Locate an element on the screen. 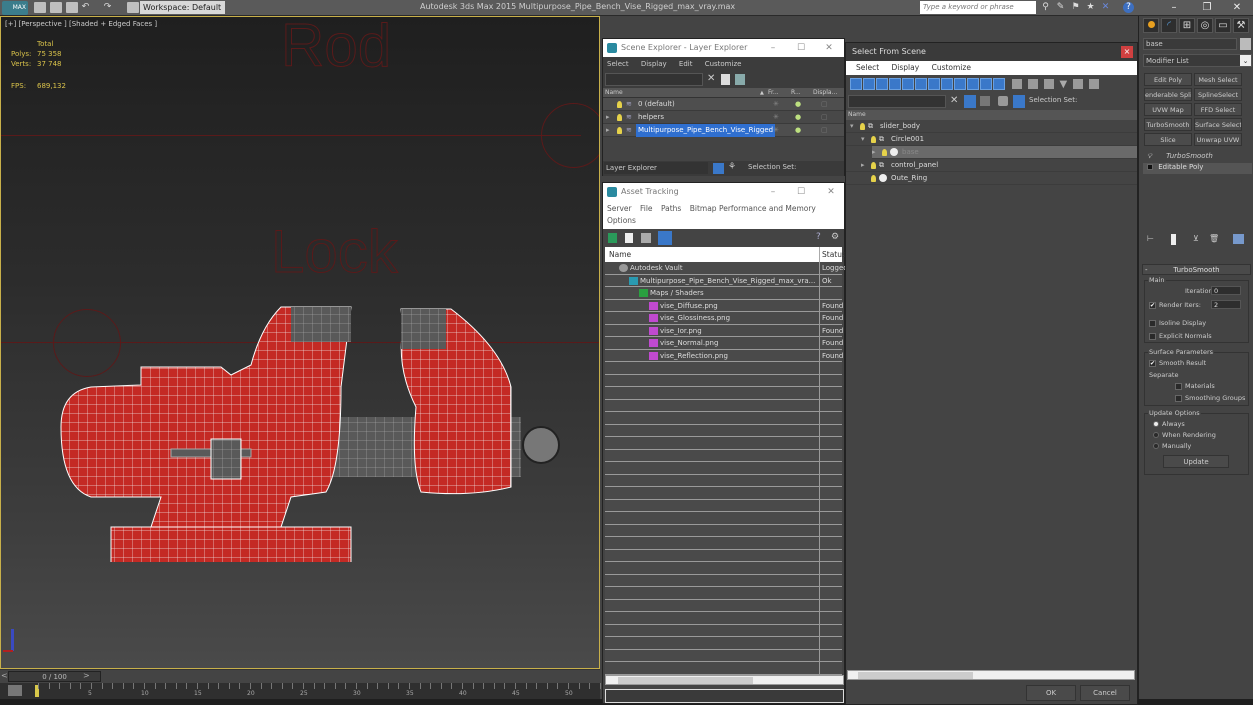 This screenshot has height=705, width=1253. modifier-button-turbosmooth: TurboSmooth is located at coordinates (1168, 124).